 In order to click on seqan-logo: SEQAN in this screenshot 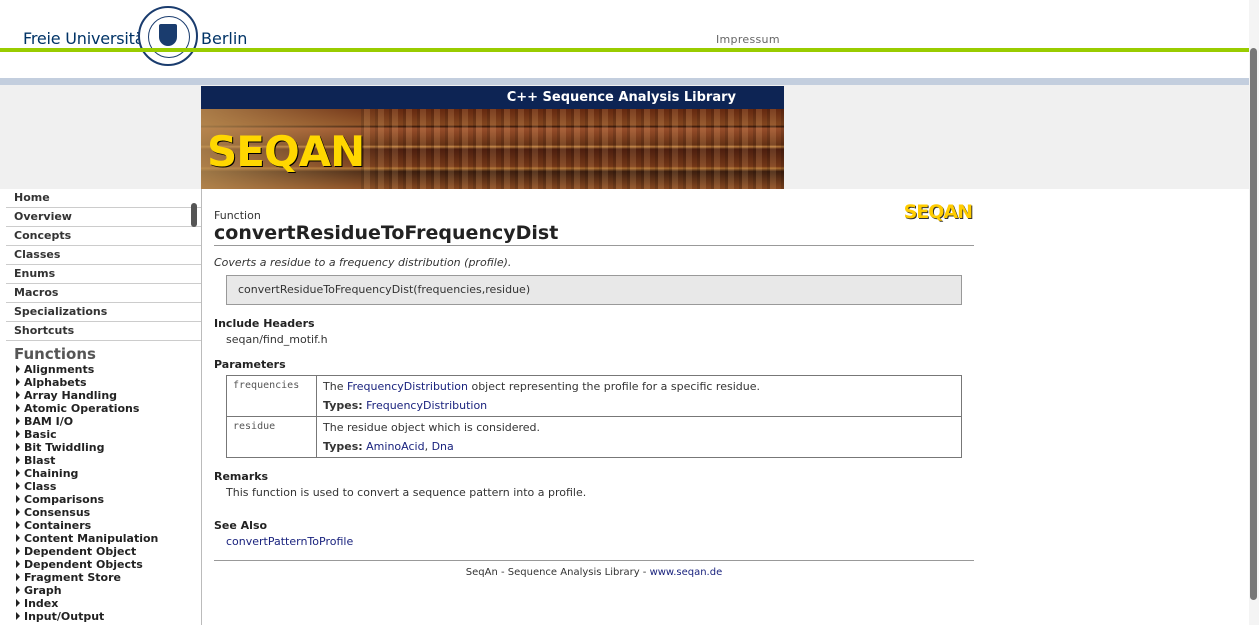, I will do `click(286, 151)`.